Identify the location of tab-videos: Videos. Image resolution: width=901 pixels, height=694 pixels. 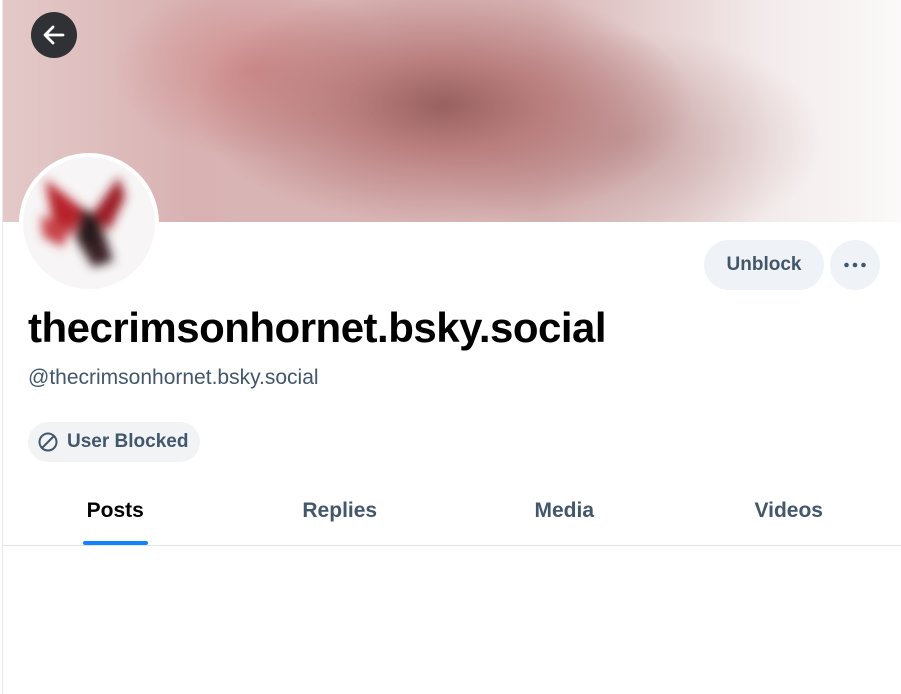
(789, 517).